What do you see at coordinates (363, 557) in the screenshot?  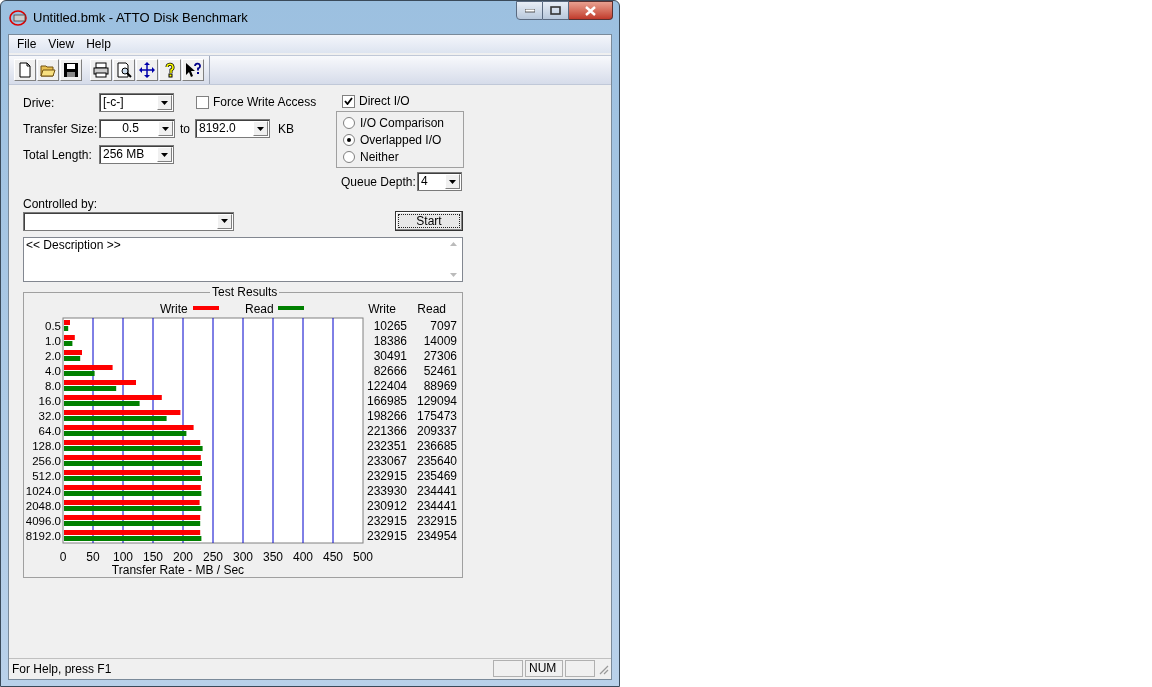 I see `x-tick-label: 500` at bounding box center [363, 557].